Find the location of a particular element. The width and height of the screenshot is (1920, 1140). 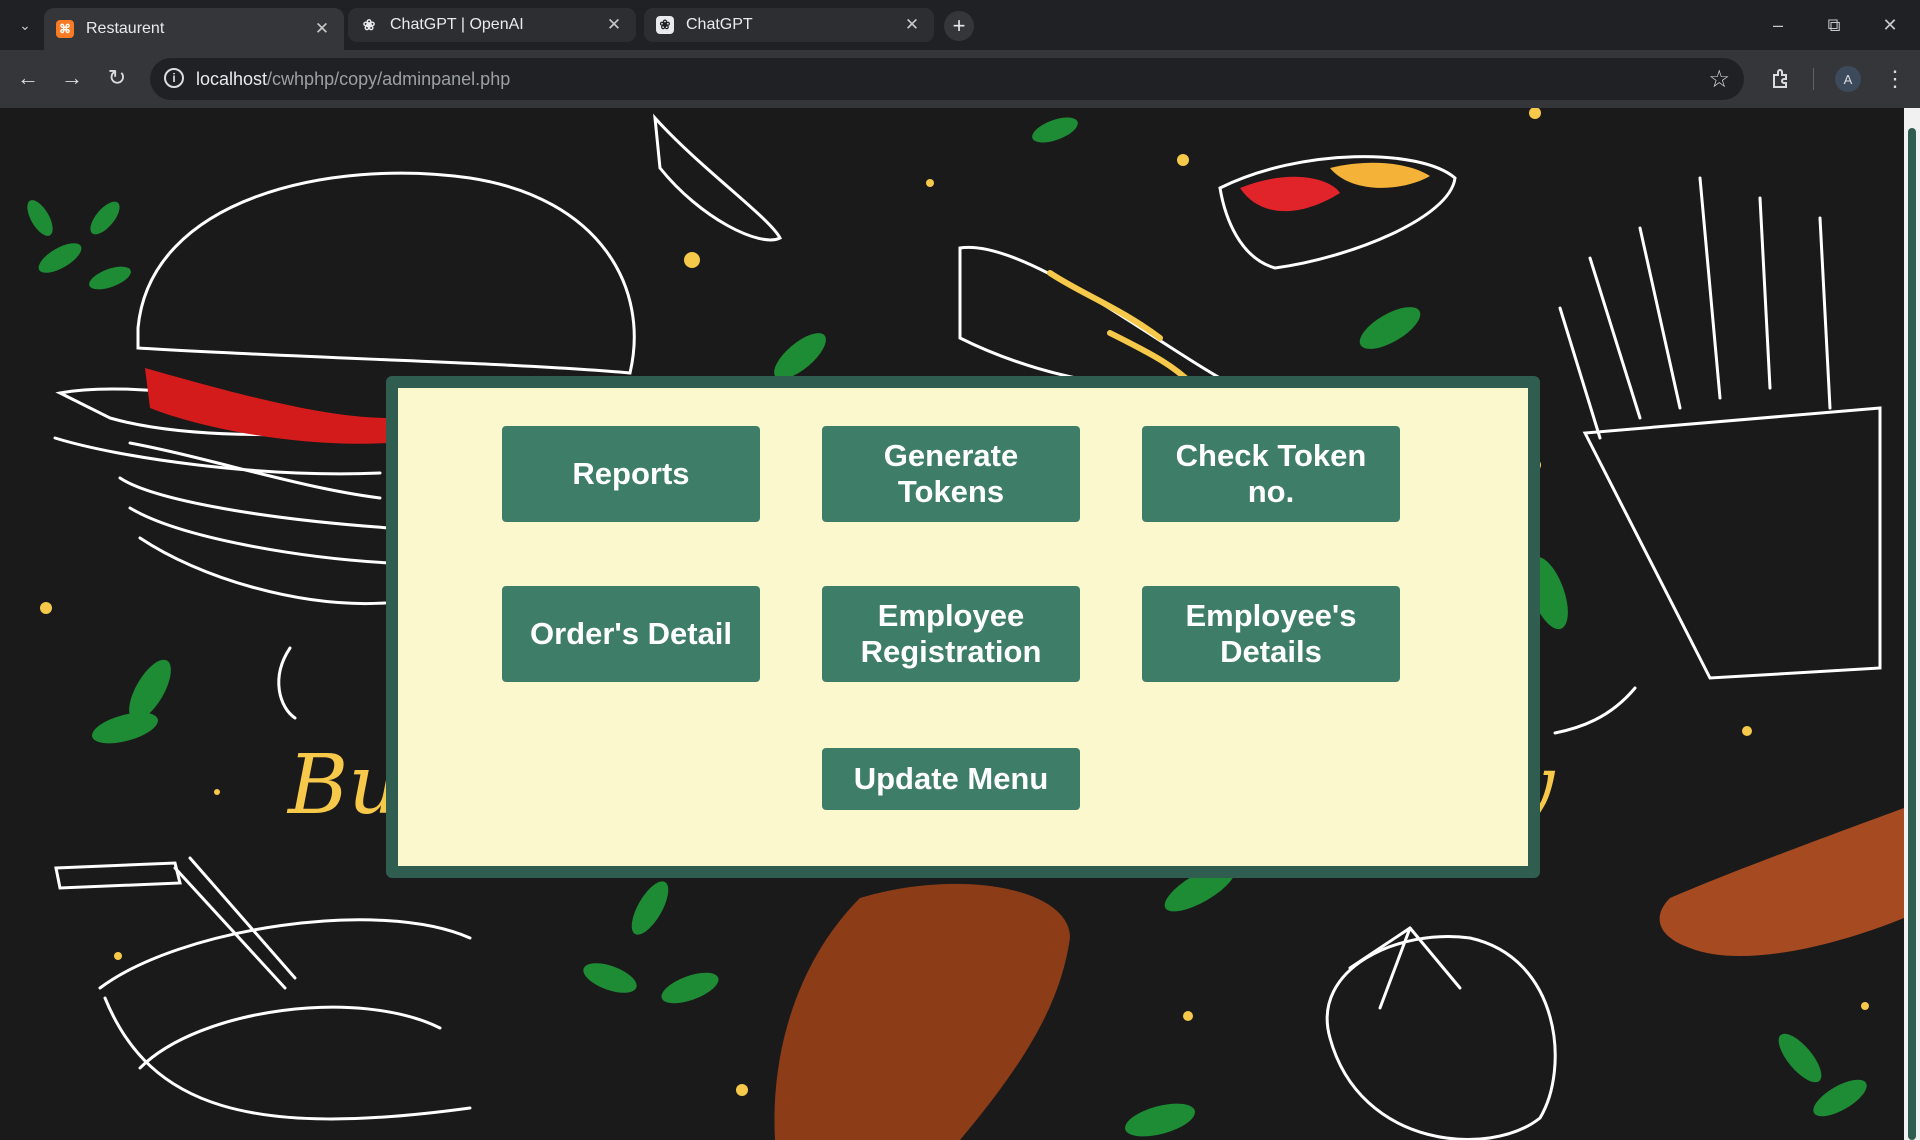

reports-button: Reports is located at coordinates (631, 474).